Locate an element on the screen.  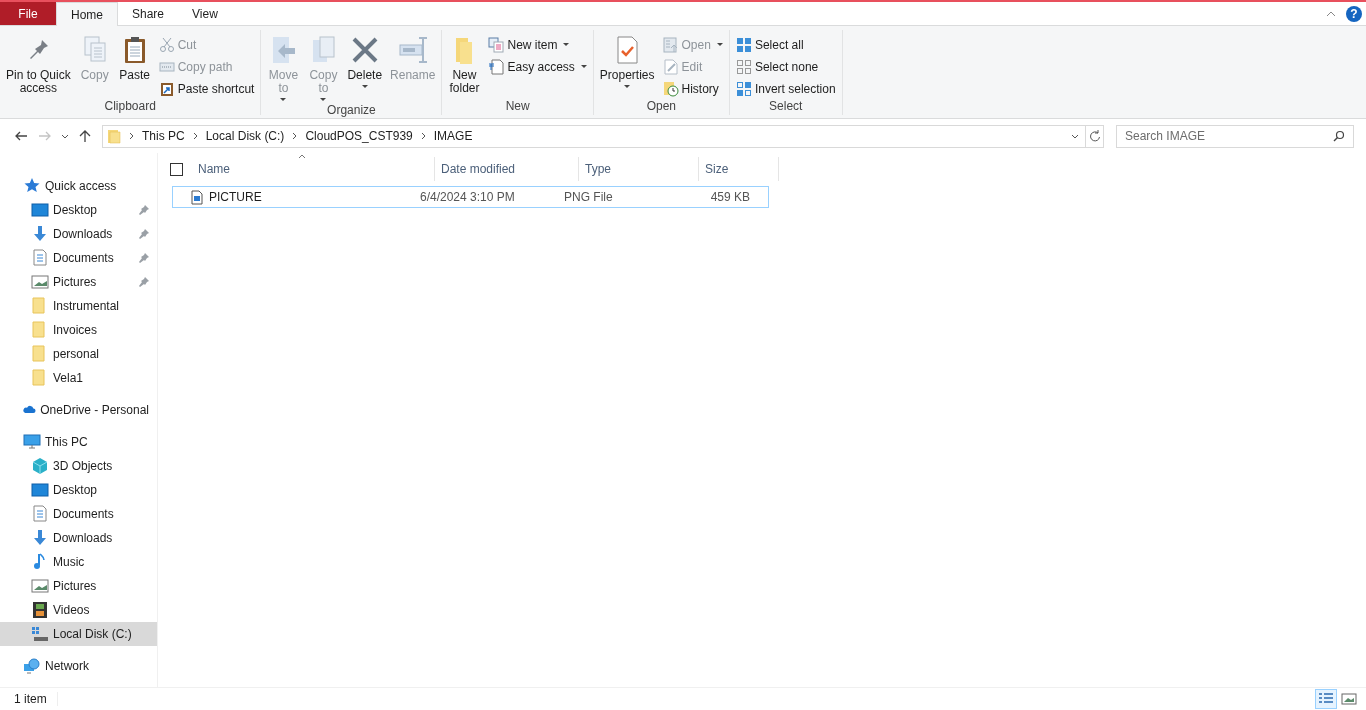
forward-arrow-icon is located at coordinates (45, 136).